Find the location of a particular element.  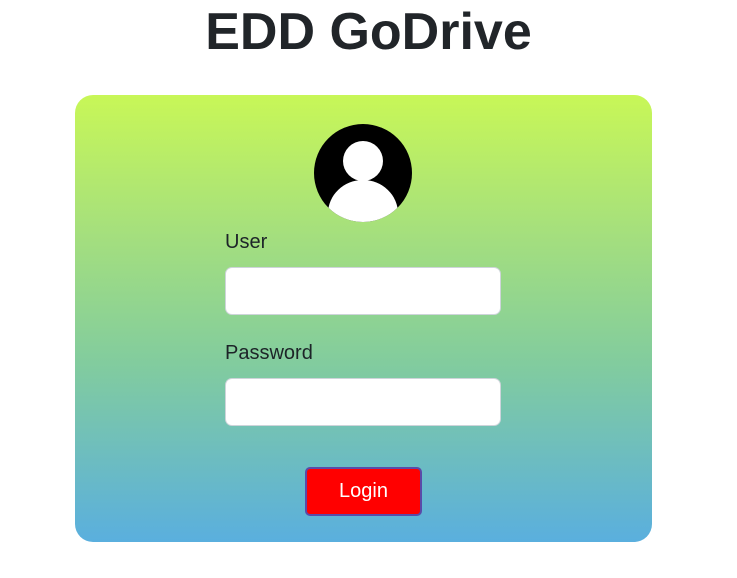

user-avatar-icon is located at coordinates (363, 173).